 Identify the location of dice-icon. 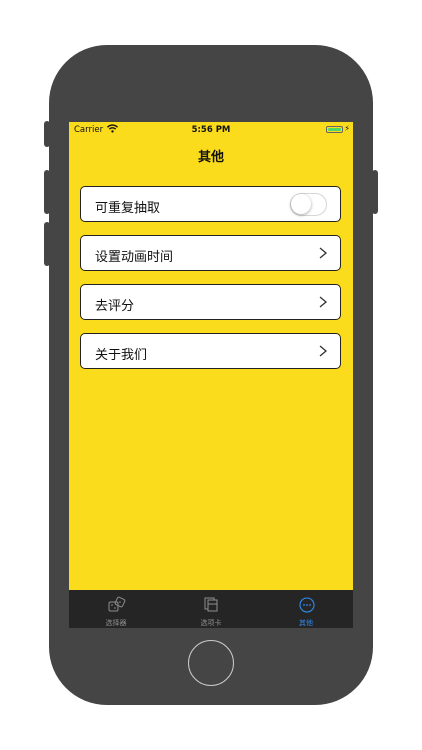
(117, 604).